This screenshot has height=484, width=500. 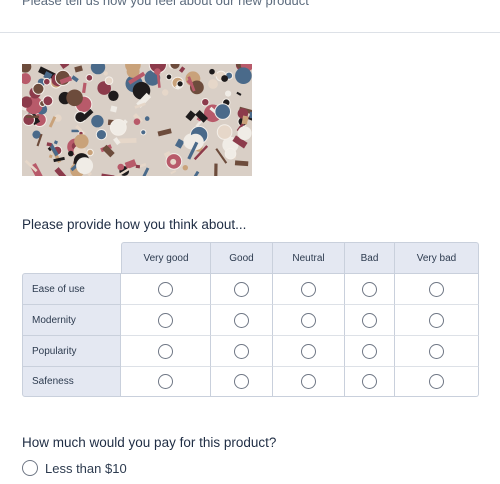 I want to click on radio-safeness-bad, so click(x=369, y=381).